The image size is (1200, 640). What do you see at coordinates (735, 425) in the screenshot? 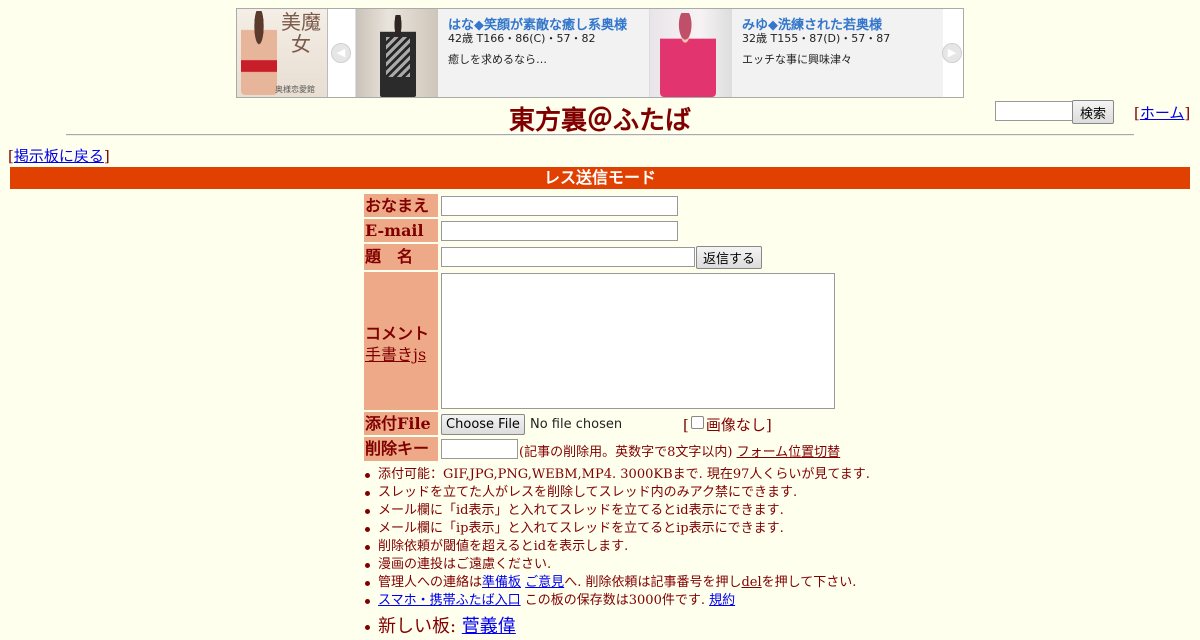
I see `no-image-label: 画像なし` at bounding box center [735, 425].